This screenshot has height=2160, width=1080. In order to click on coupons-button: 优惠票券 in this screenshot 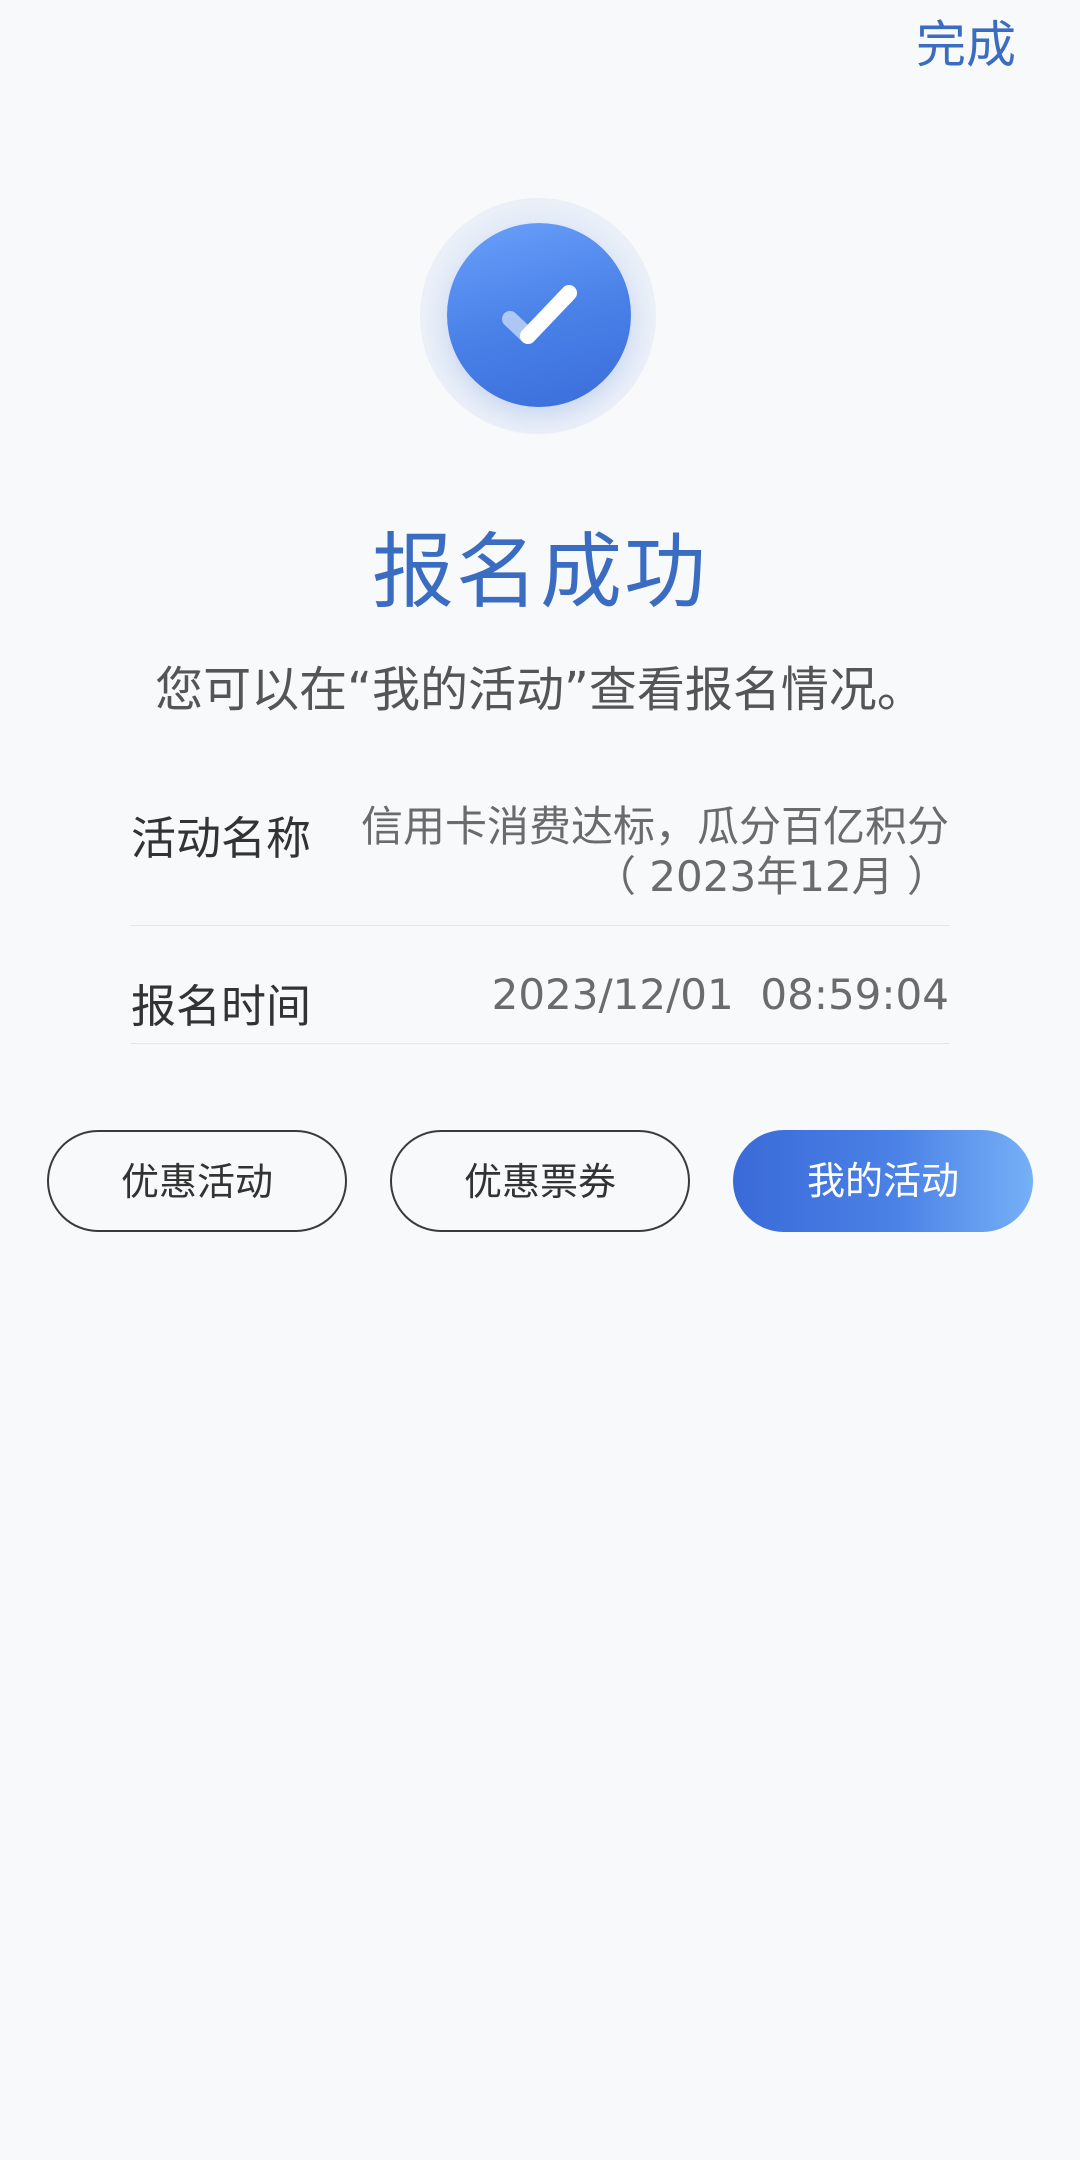, I will do `click(540, 1181)`.